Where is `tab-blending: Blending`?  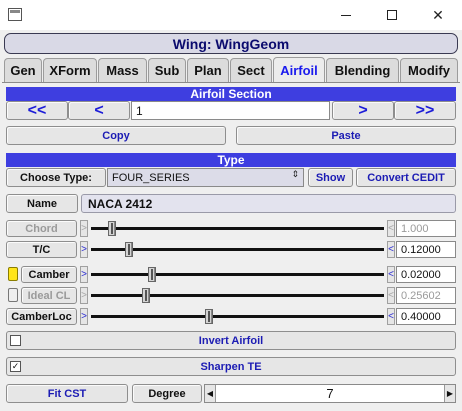 tab-blending: Blending is located at coordinates (362, 70).